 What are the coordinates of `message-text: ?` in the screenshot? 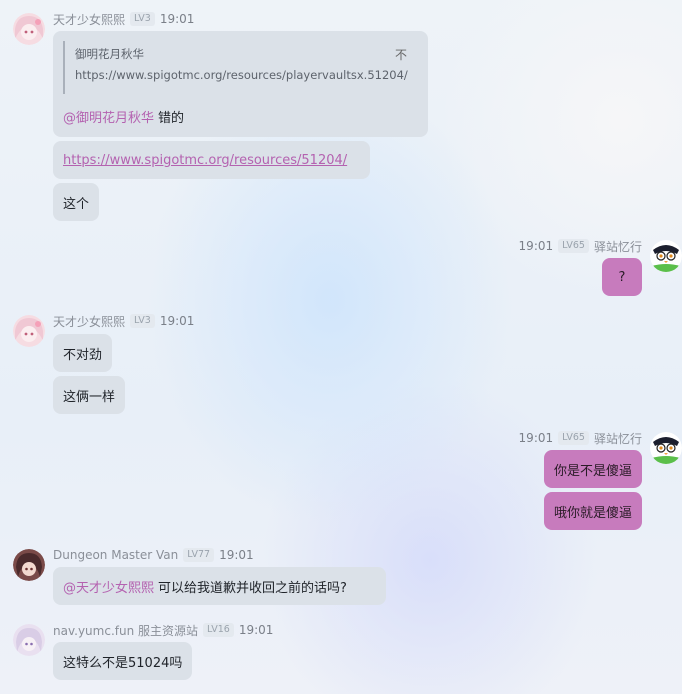 It's located at (622, 277).